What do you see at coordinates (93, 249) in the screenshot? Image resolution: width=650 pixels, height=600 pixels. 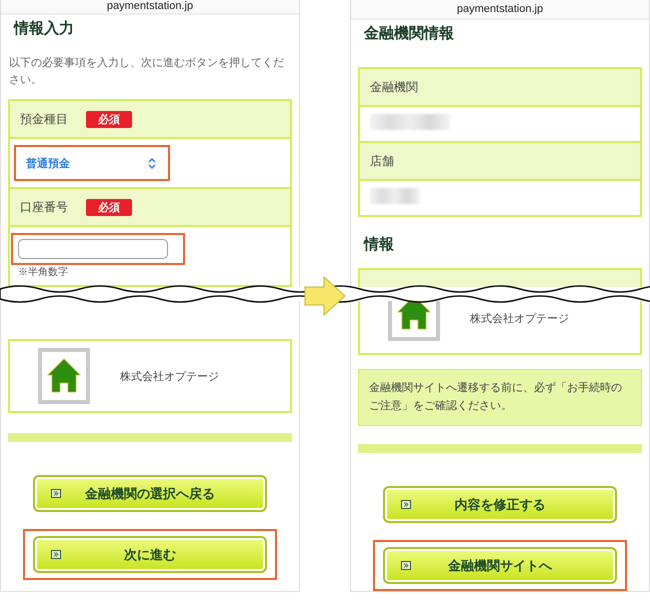 I see `account-number-input` at bounding box center [93, 249].